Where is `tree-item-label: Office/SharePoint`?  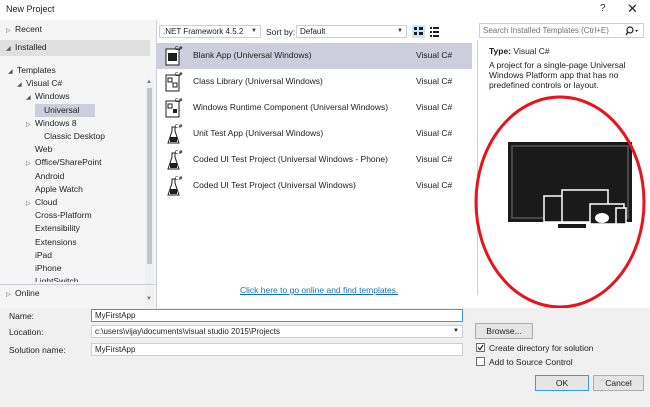 tree-item-label: Office/SharePoint is located at coordinates (68, 162).